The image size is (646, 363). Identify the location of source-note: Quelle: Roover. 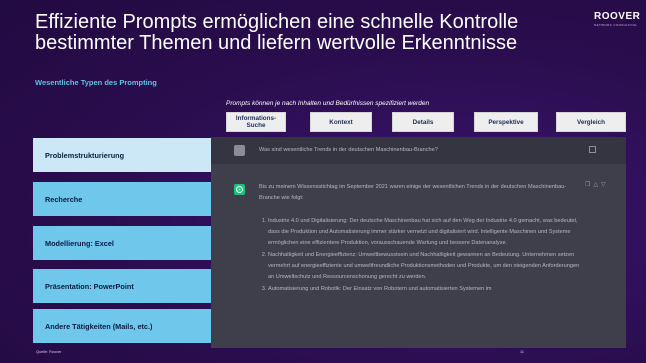
(49, 352).